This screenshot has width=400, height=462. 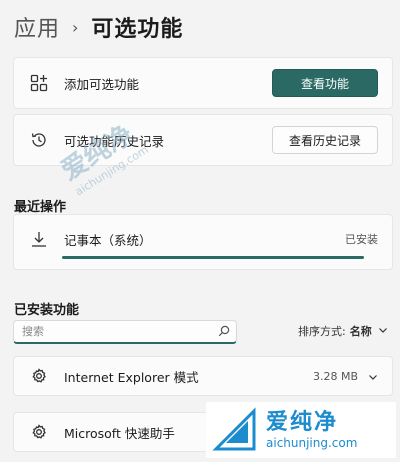 I want to click on view-features-button: 查看功能, so click(x=325, y=83).